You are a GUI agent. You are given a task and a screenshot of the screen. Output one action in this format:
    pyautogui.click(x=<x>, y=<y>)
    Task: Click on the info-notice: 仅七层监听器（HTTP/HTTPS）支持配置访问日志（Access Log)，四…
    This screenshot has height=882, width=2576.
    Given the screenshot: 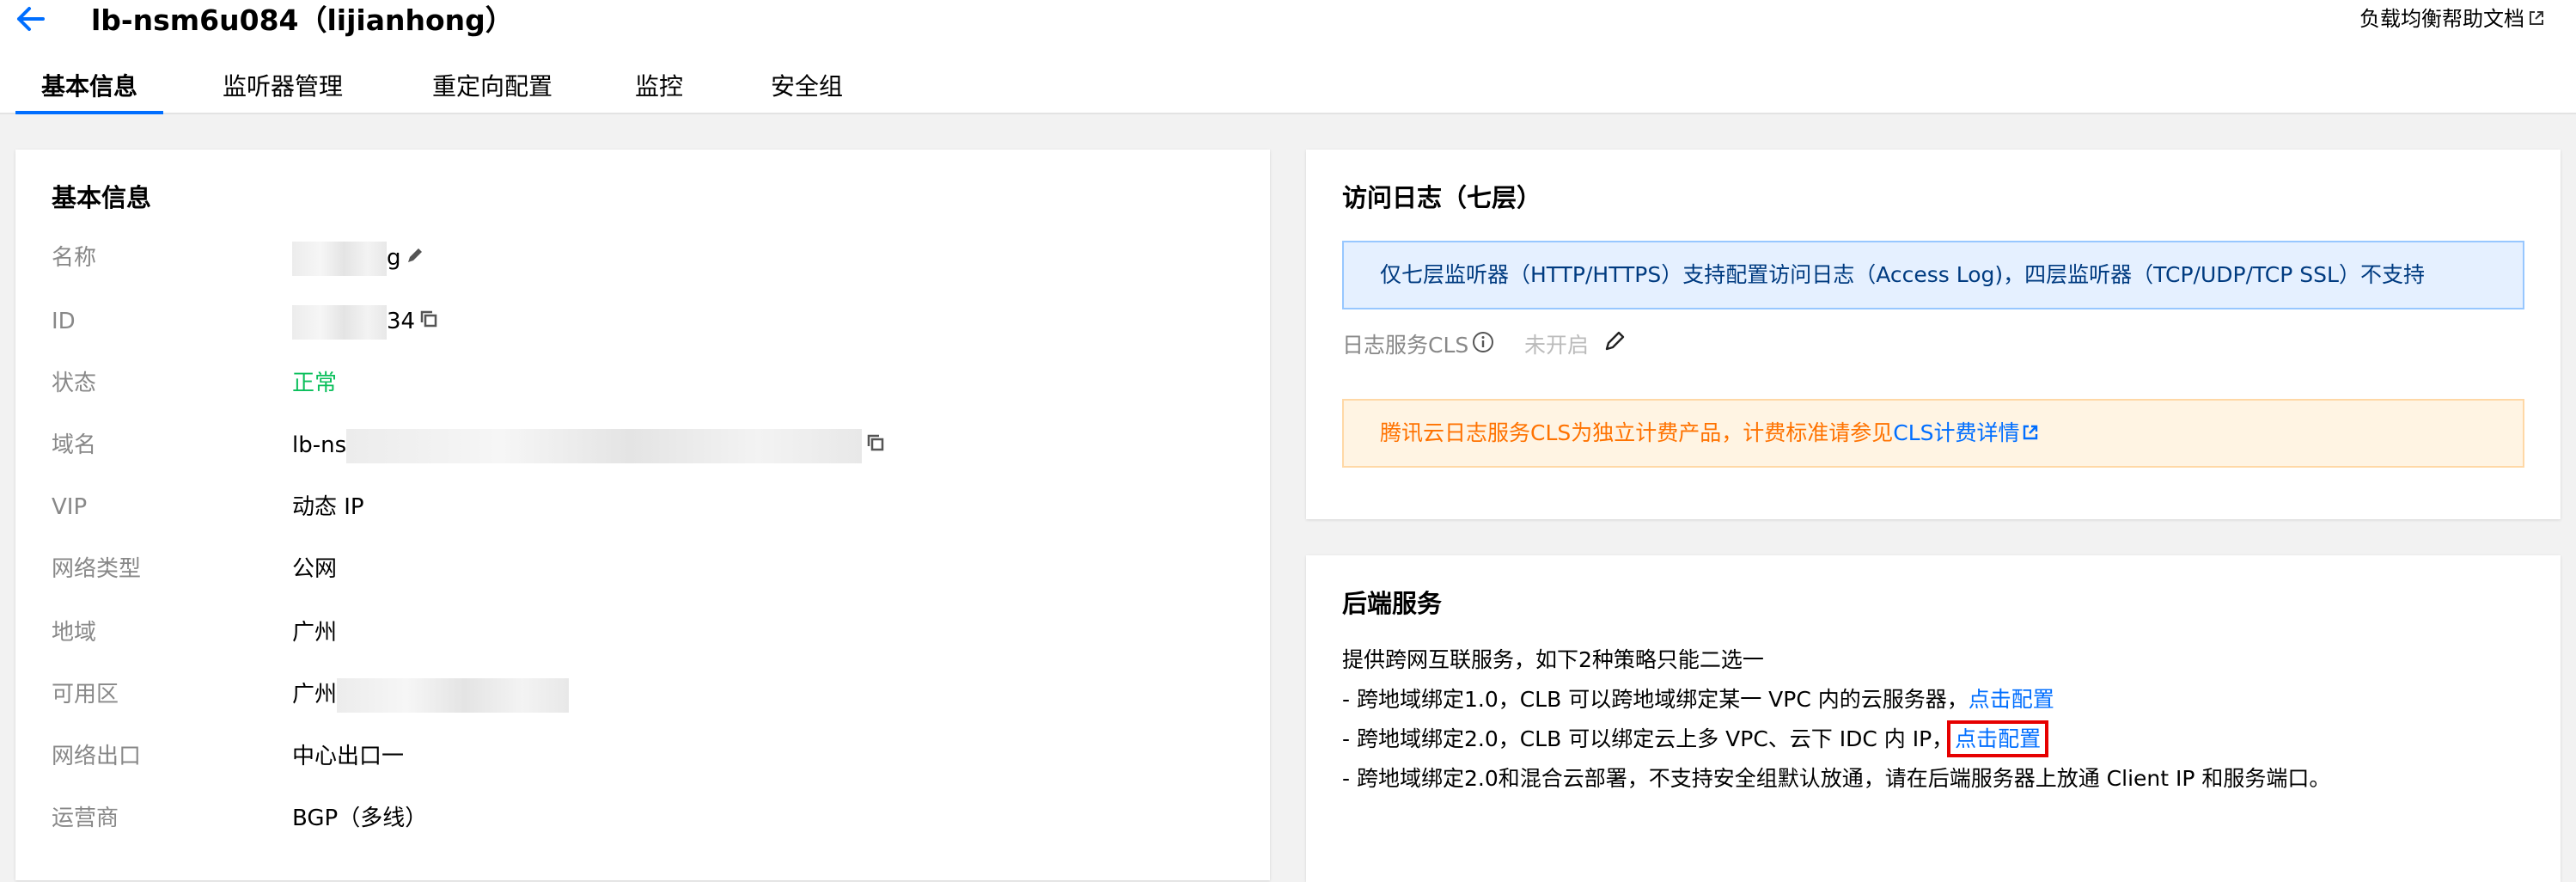 What is the action you would take?
    pyautogui.click(x=1933, y=275)
    